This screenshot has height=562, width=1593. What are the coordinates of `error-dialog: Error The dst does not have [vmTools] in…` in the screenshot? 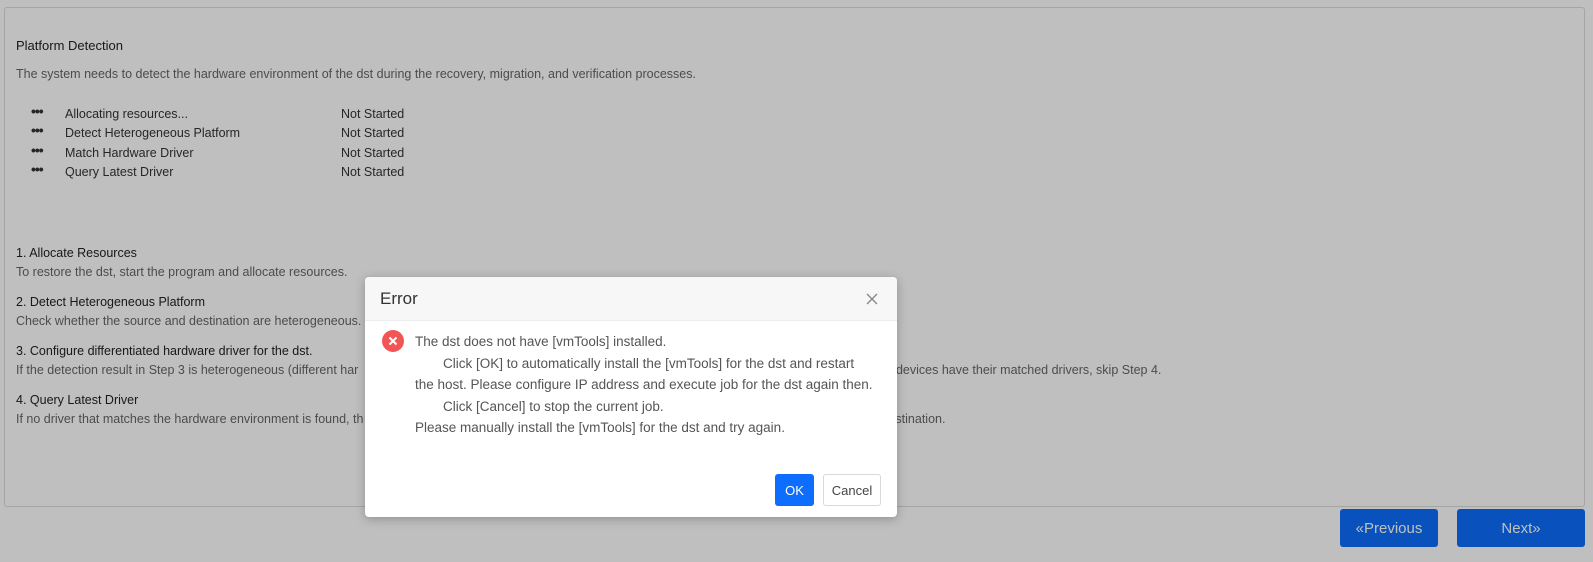 It's located at (631, 397).